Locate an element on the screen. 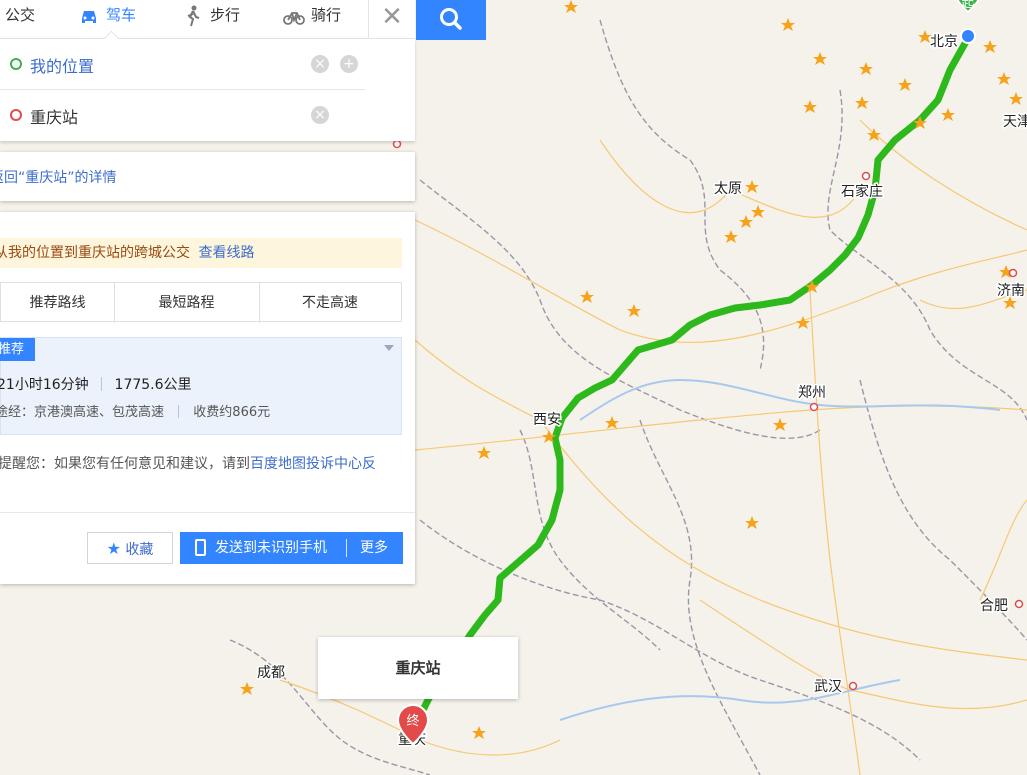  divider is located at coordinates (207, 512).